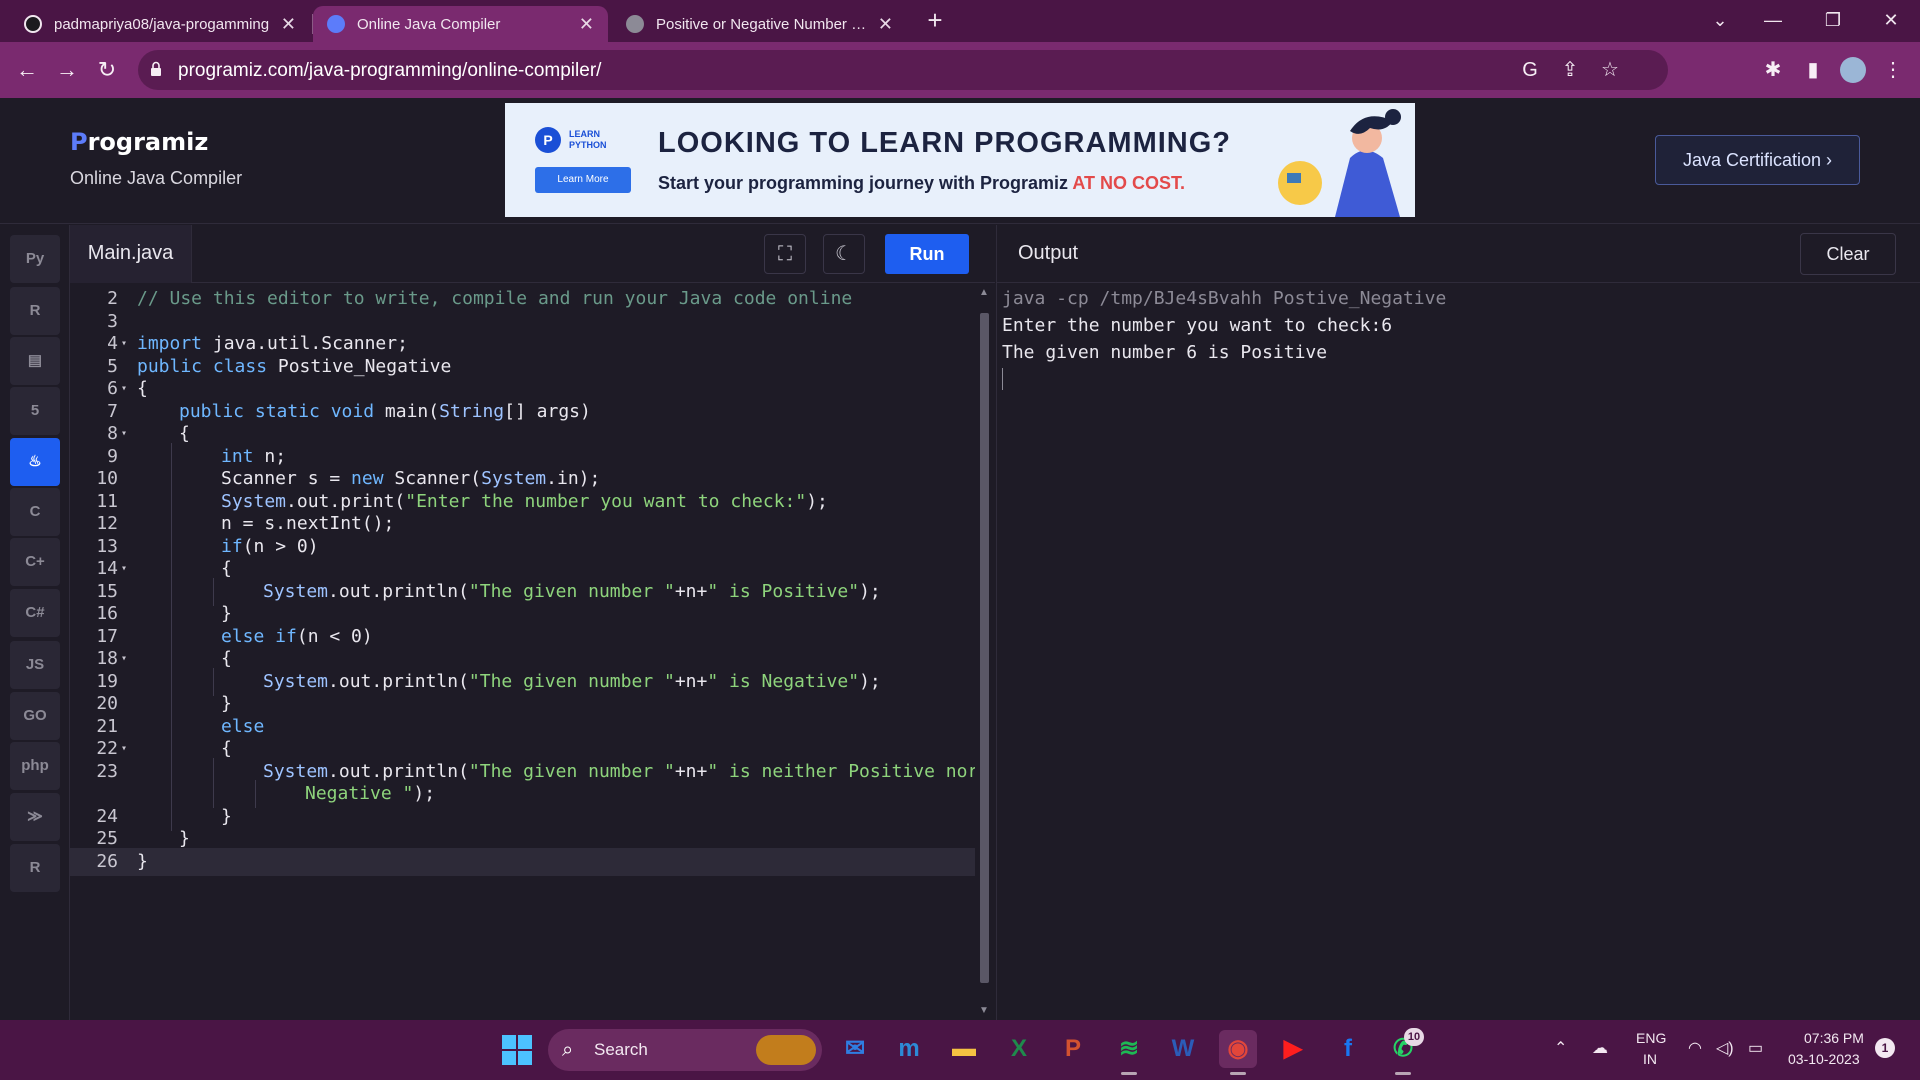 This screenshot has width=1920, height=1080. I want to click on fullscreen-icon: ⛶, so click(785, 254).